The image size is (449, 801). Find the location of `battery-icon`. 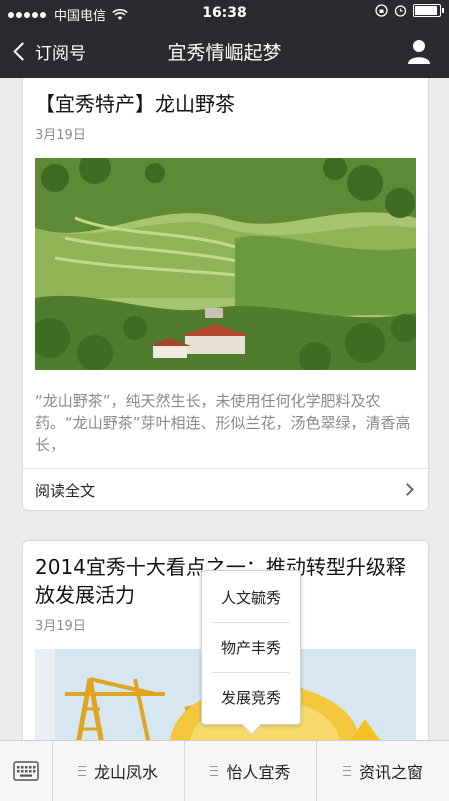

battery-icon is located at coordinates (428, 10).